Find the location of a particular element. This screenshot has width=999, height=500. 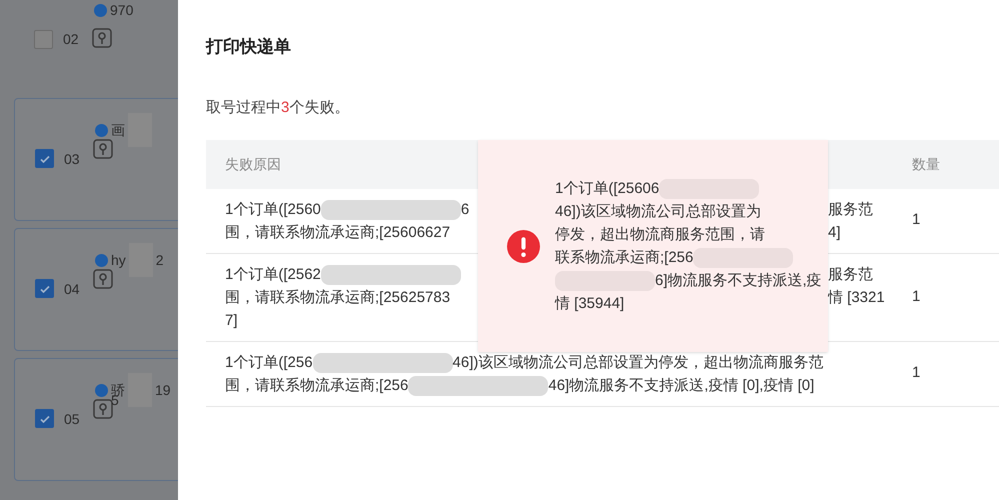

text-fragment: 情 [35944] is located at coordinates (589, 304).